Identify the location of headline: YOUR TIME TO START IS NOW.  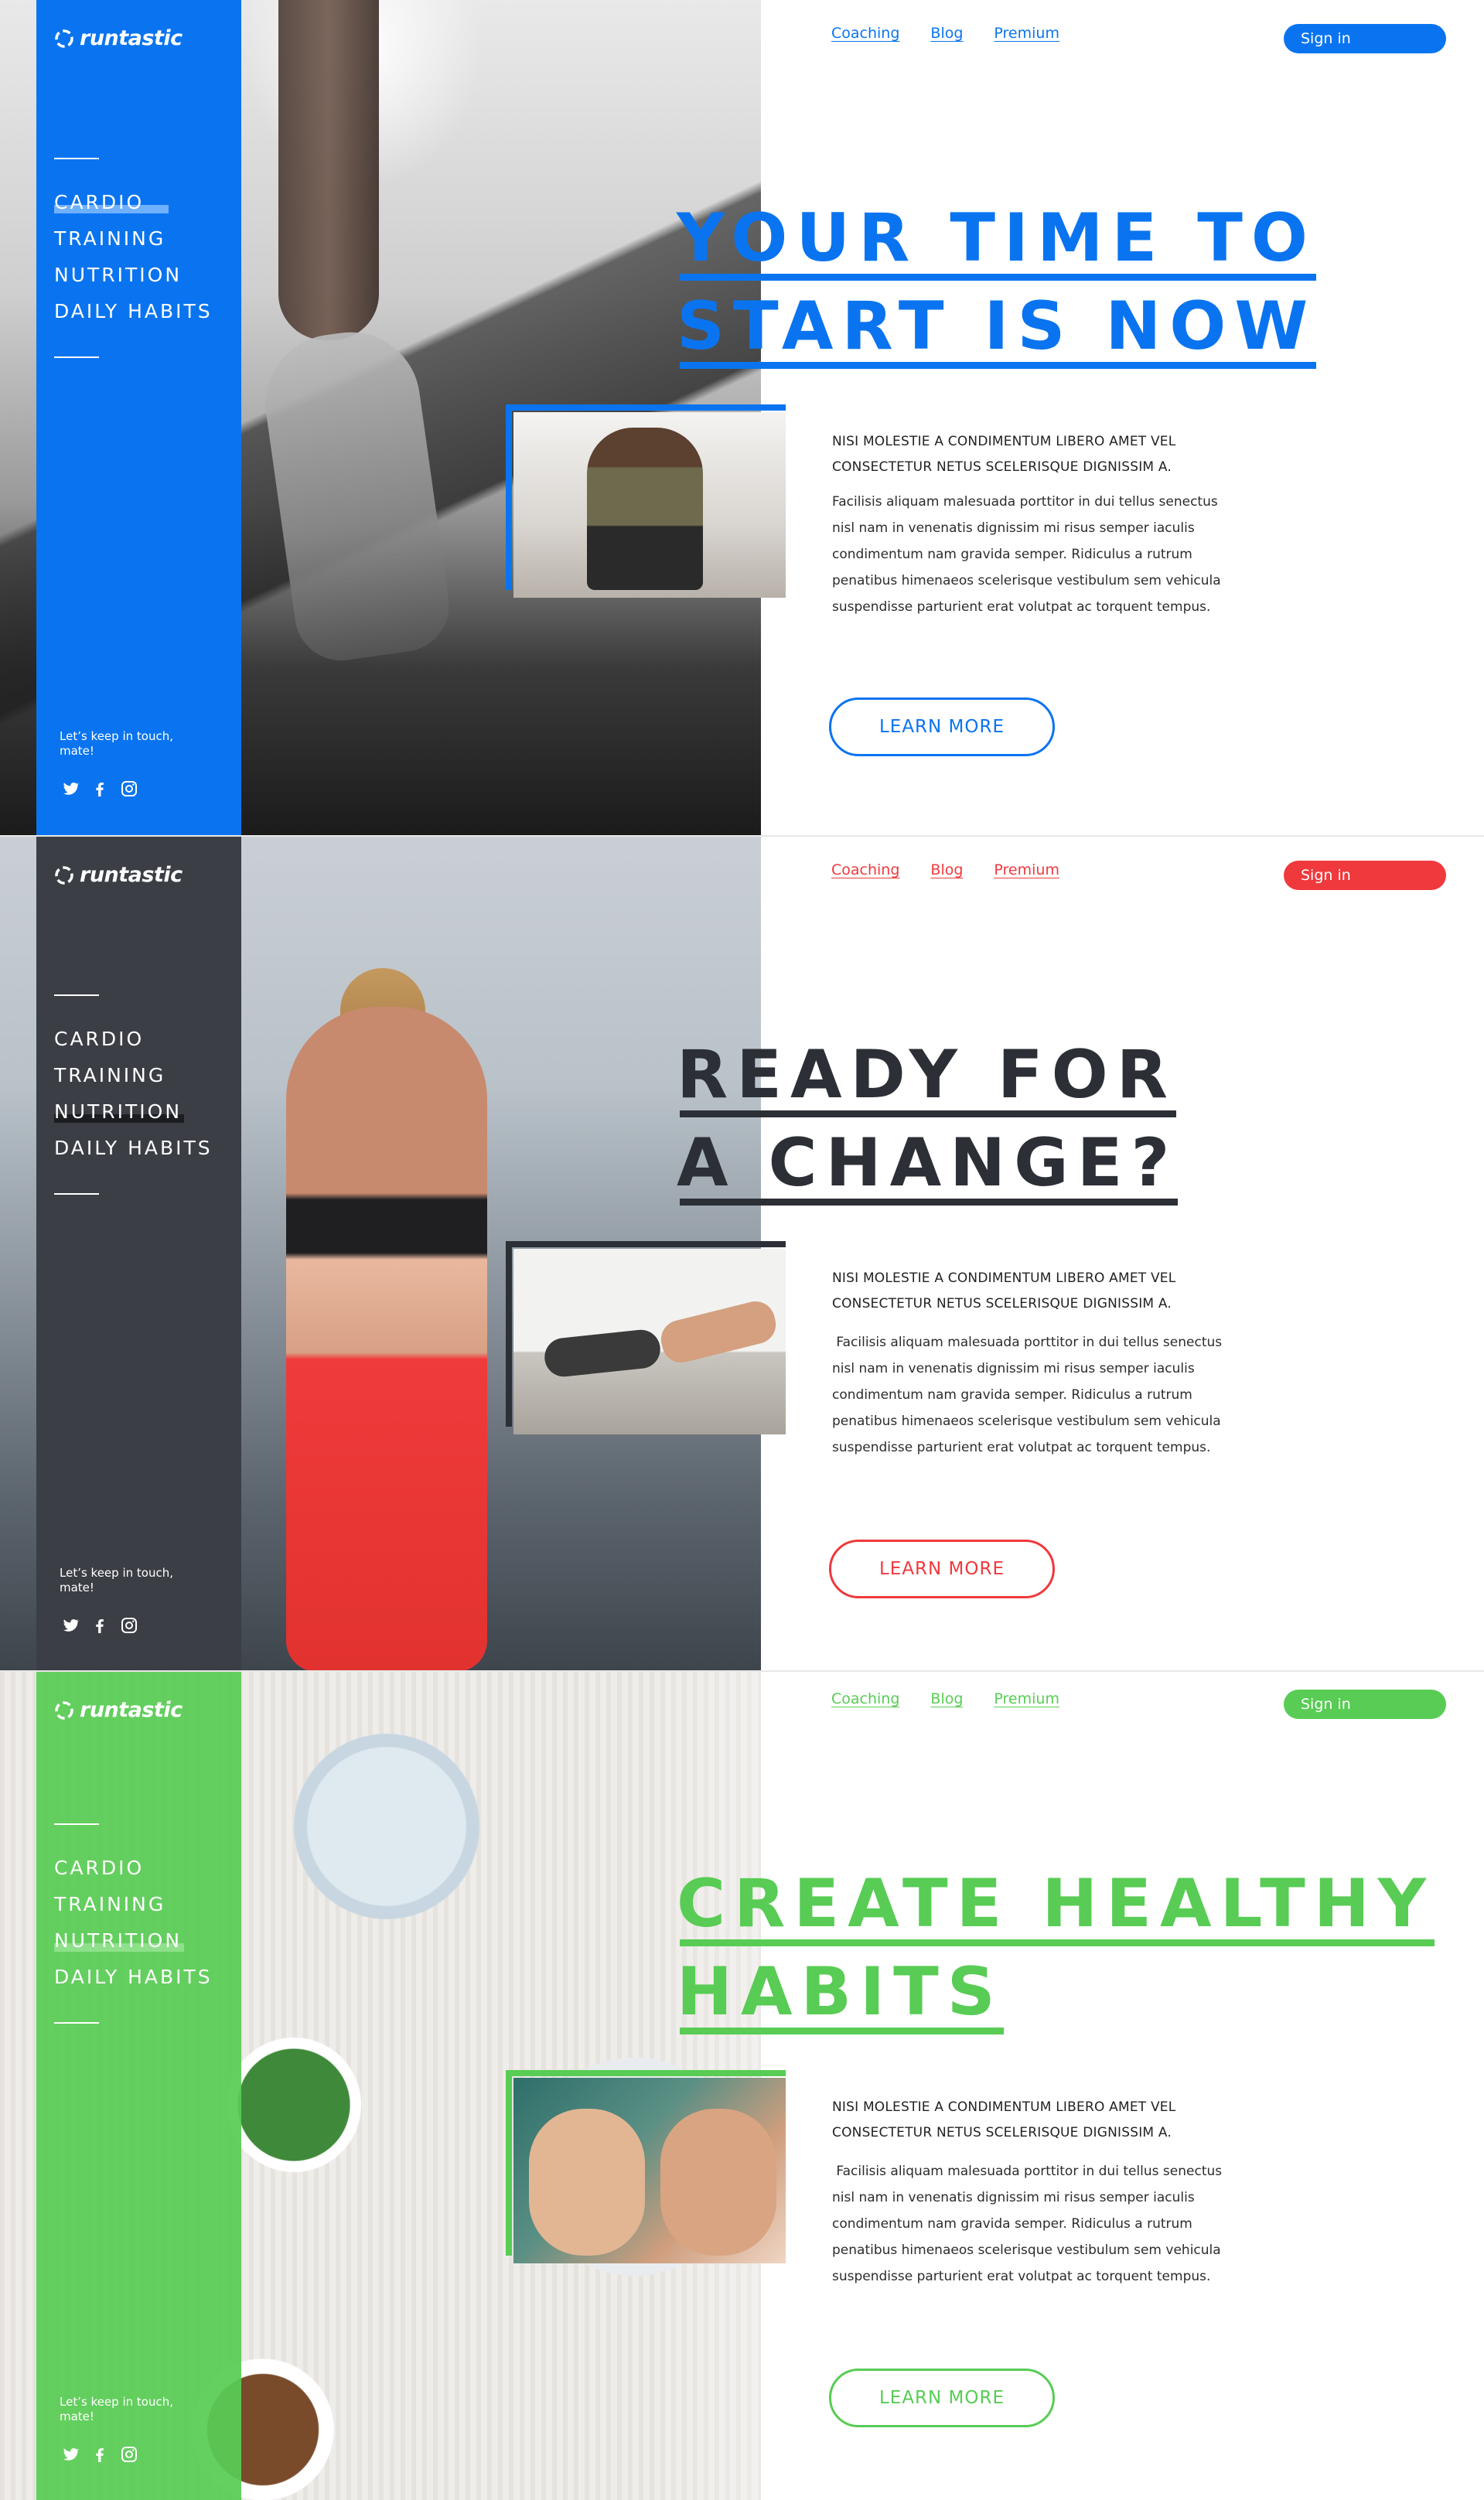
(997, 282).